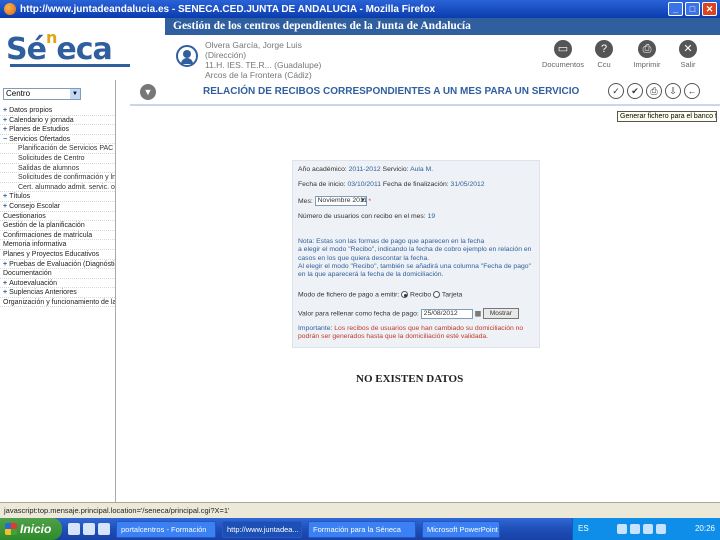  Describe the element at coordinates (478, 313) in the screenshot. I see `calendar-icon: ▦` at that location.